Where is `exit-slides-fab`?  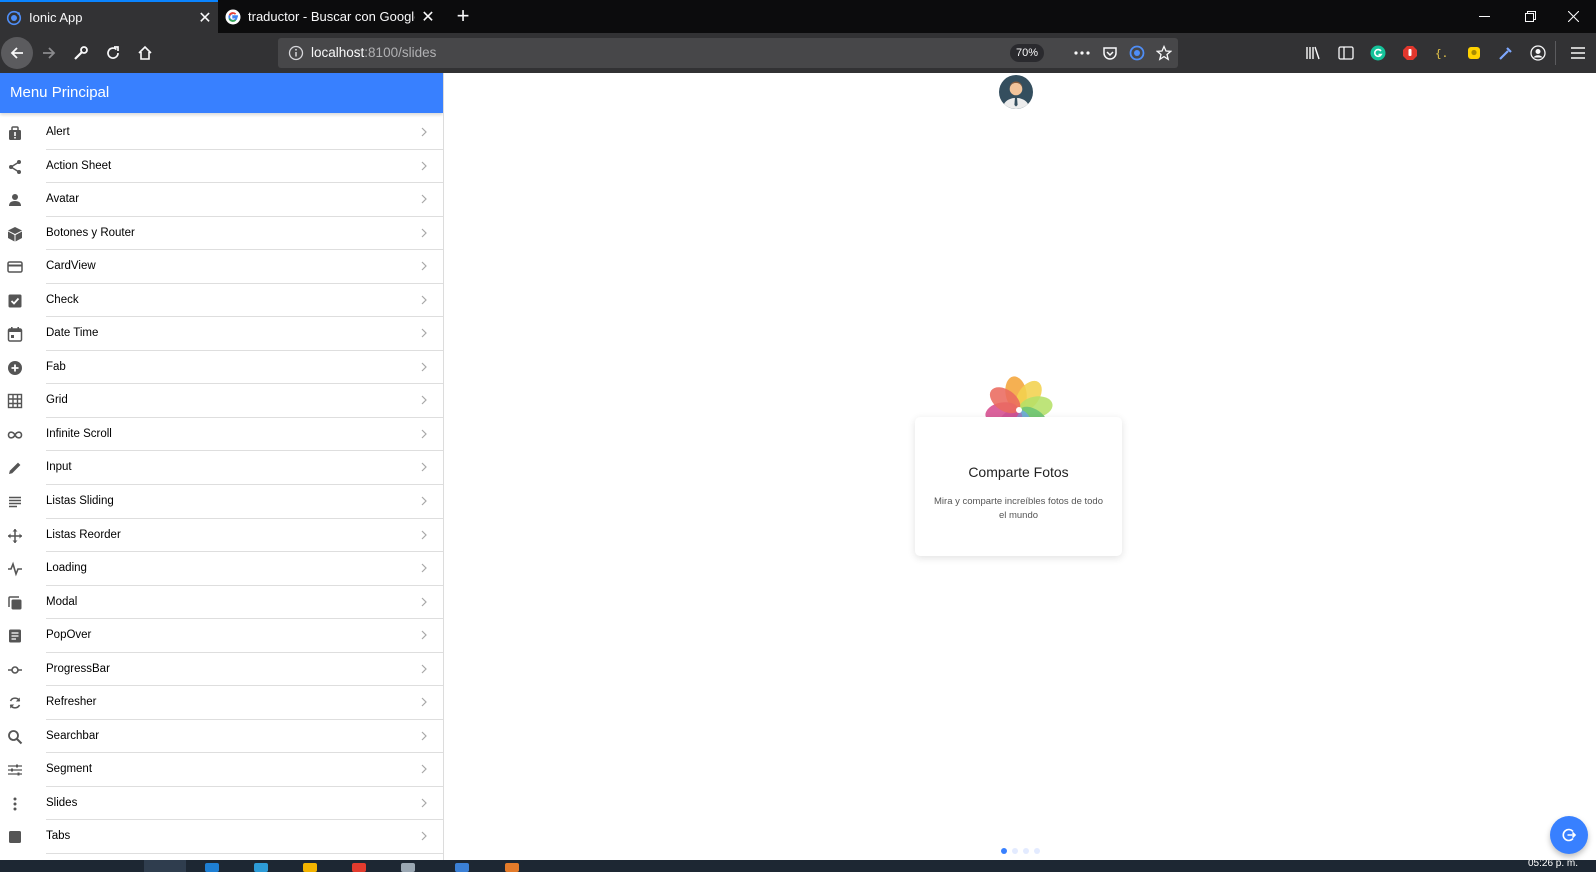 exit-slides-fab is located at coordinates (1569, 835).